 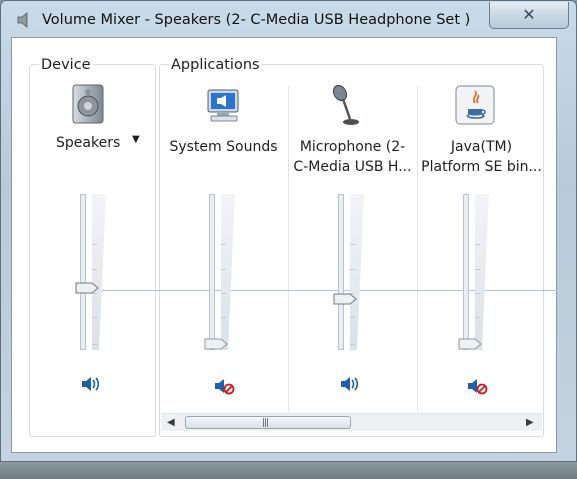 What do you see at coordinates (352, 147) in the screenshot?
I see `app-name-line: Microphone (2-` at bounding box center [352, 147].